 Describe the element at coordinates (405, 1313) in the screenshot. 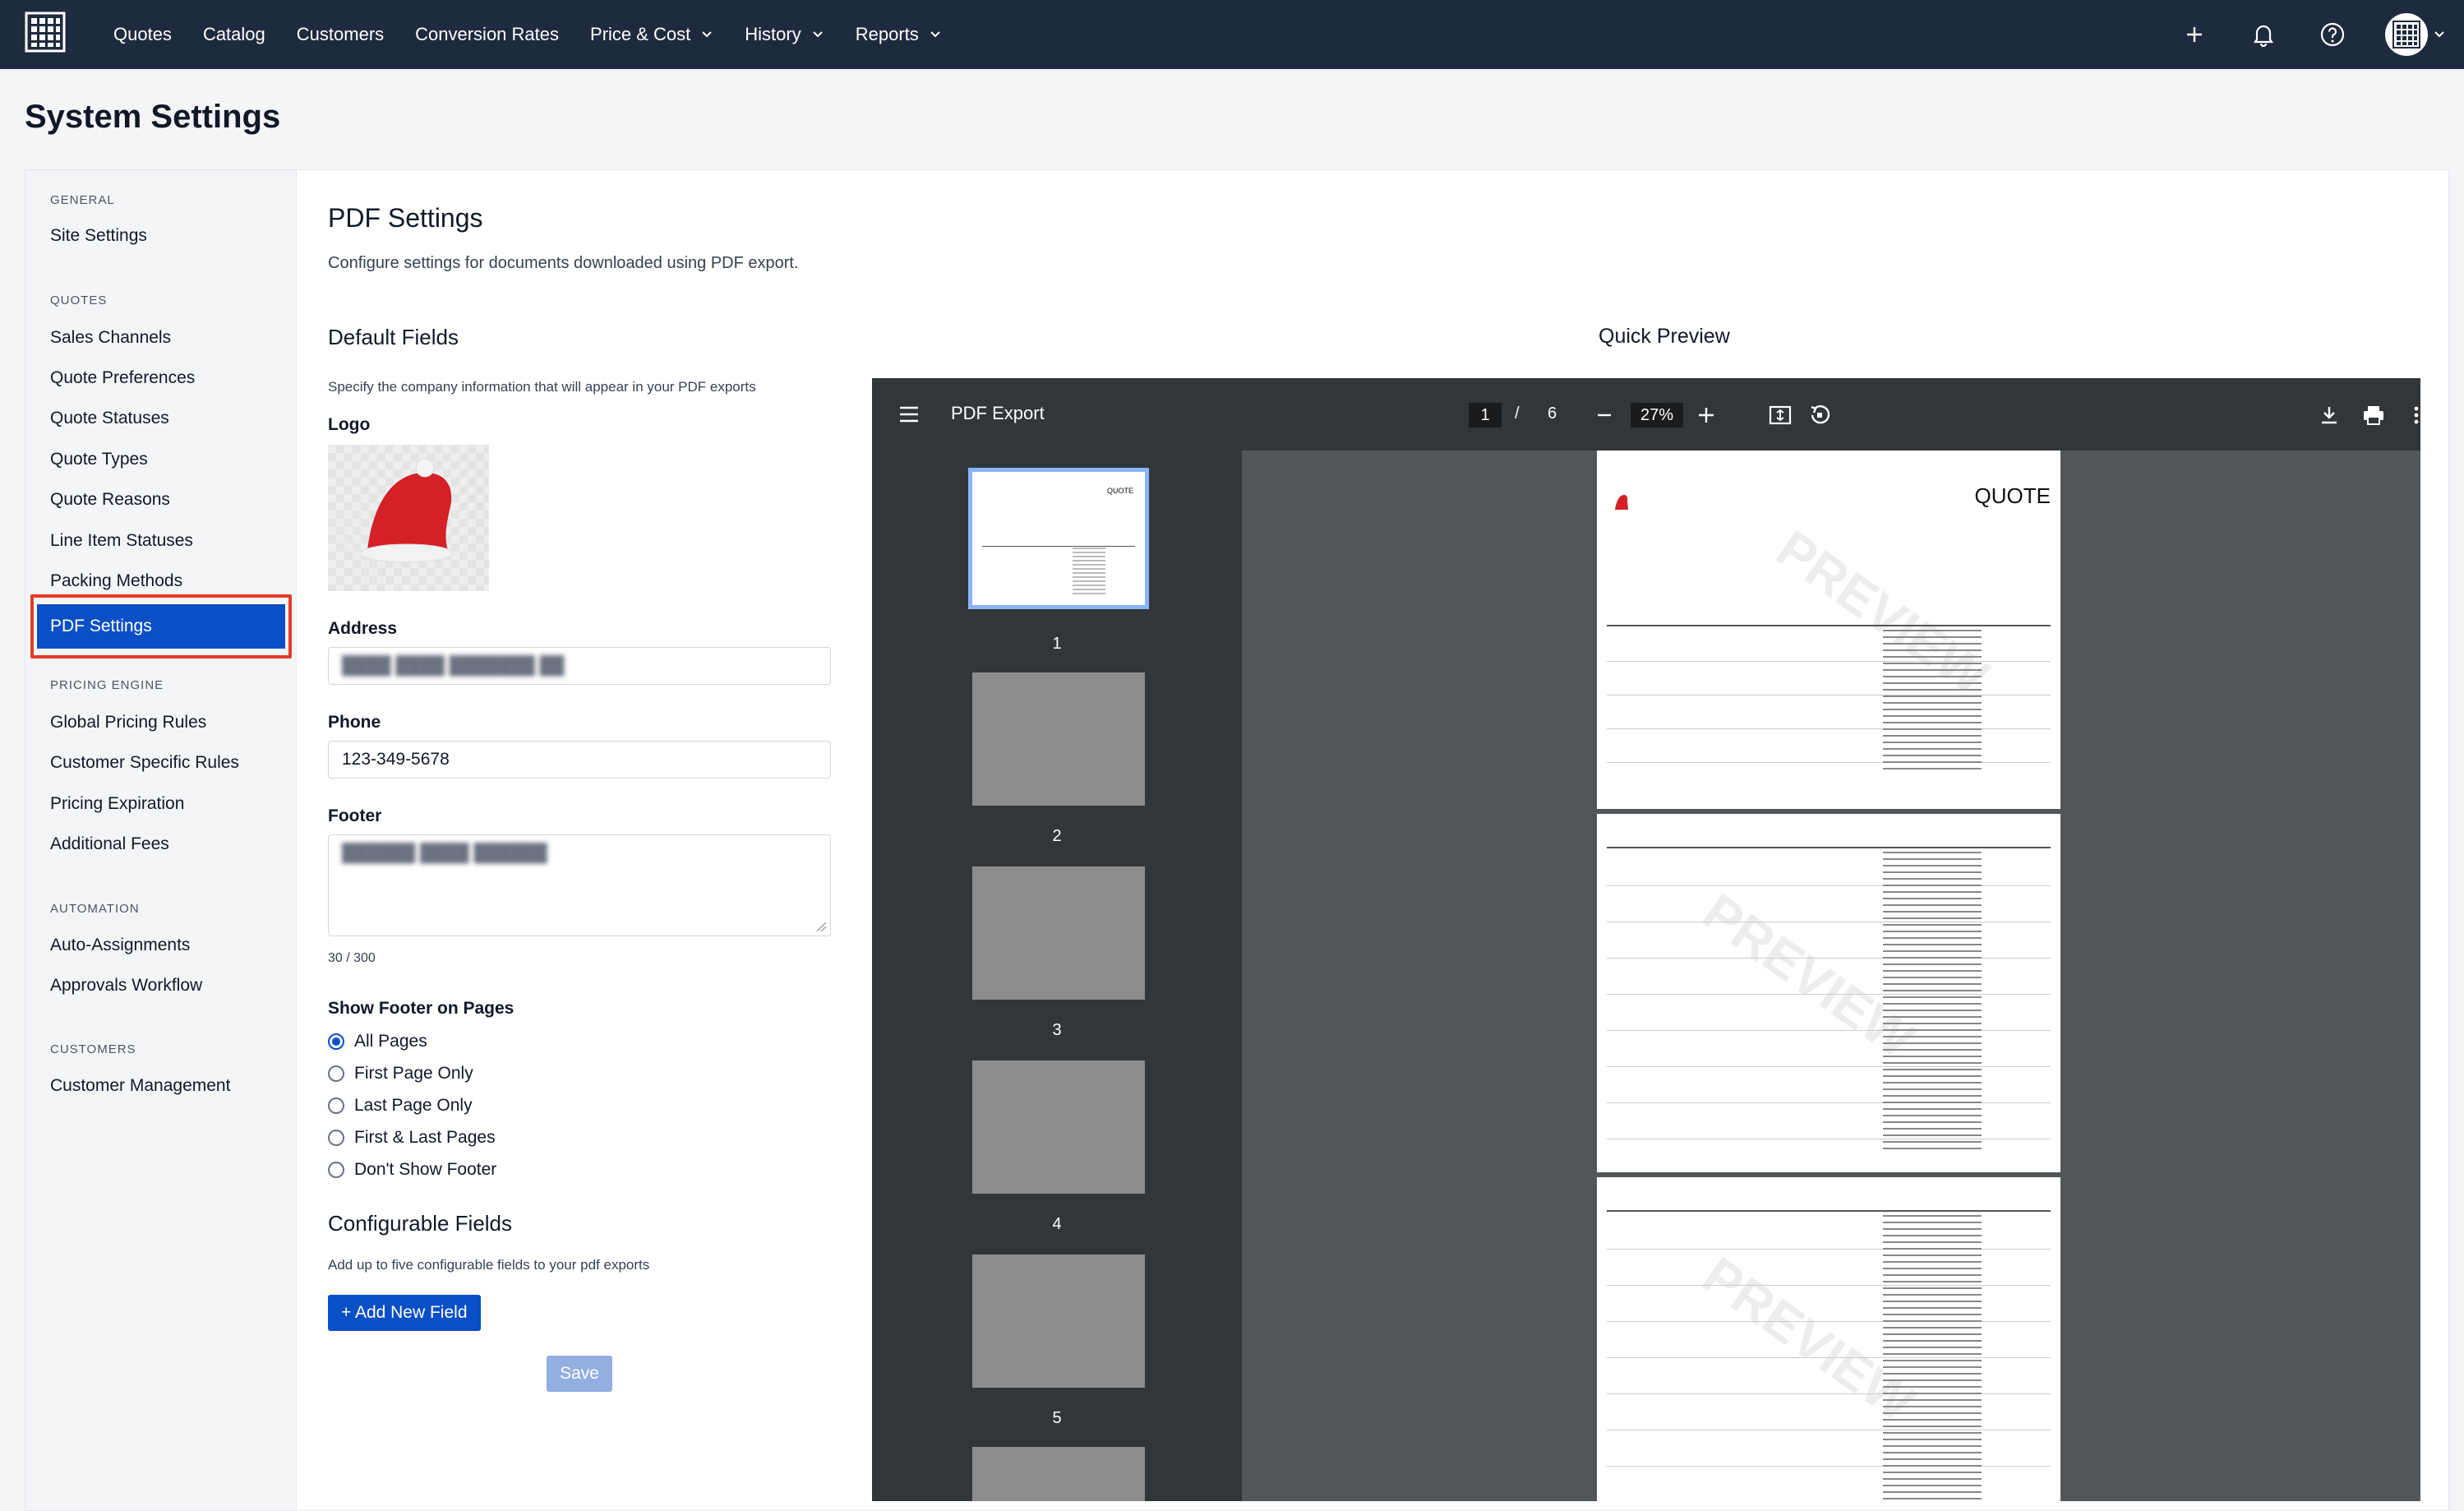

I see `add-new-field-button: + Add New Field` at that location.